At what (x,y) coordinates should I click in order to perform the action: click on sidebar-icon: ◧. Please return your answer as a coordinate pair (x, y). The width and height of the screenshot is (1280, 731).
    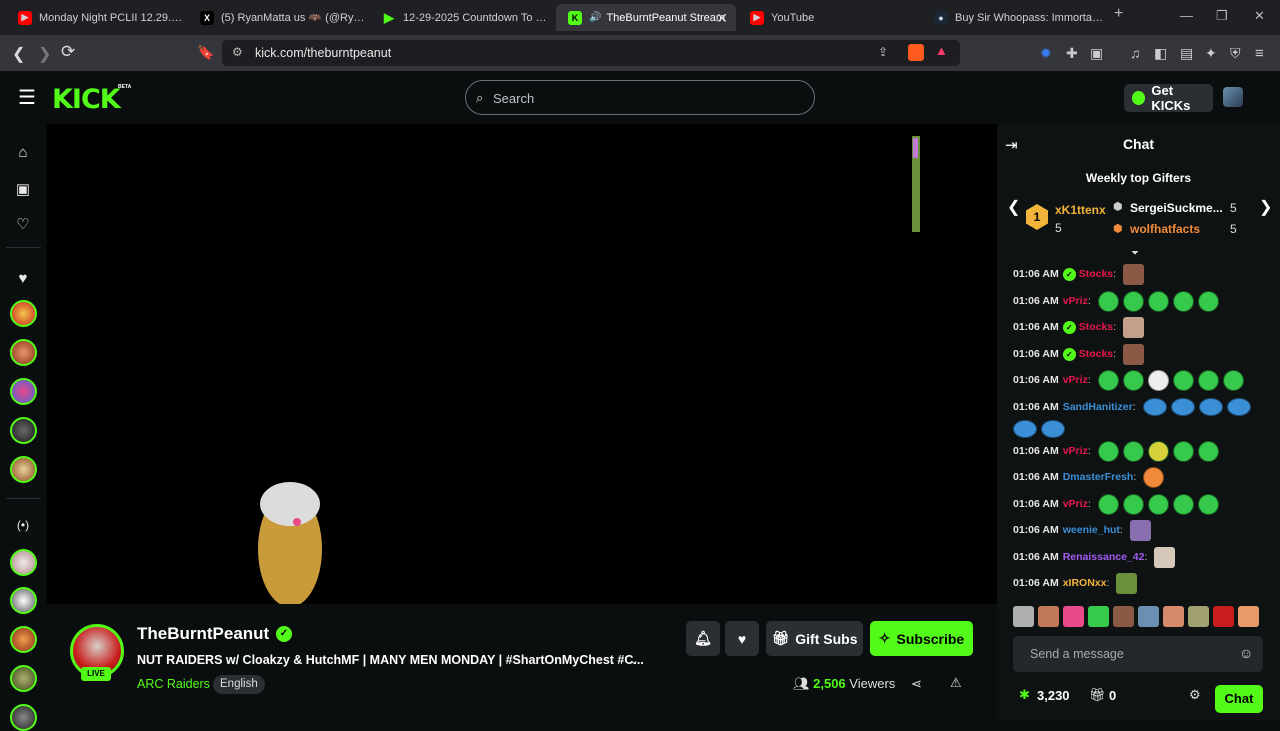
    Looking at the image, I should click on (1160, 53).